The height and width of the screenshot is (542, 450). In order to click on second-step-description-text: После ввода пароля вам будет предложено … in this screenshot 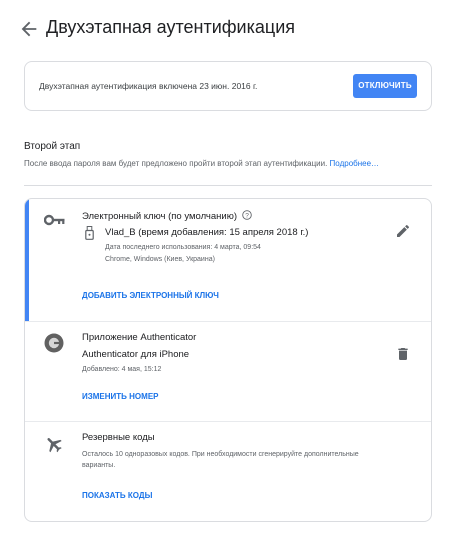, I will do `click(176, 163)`.